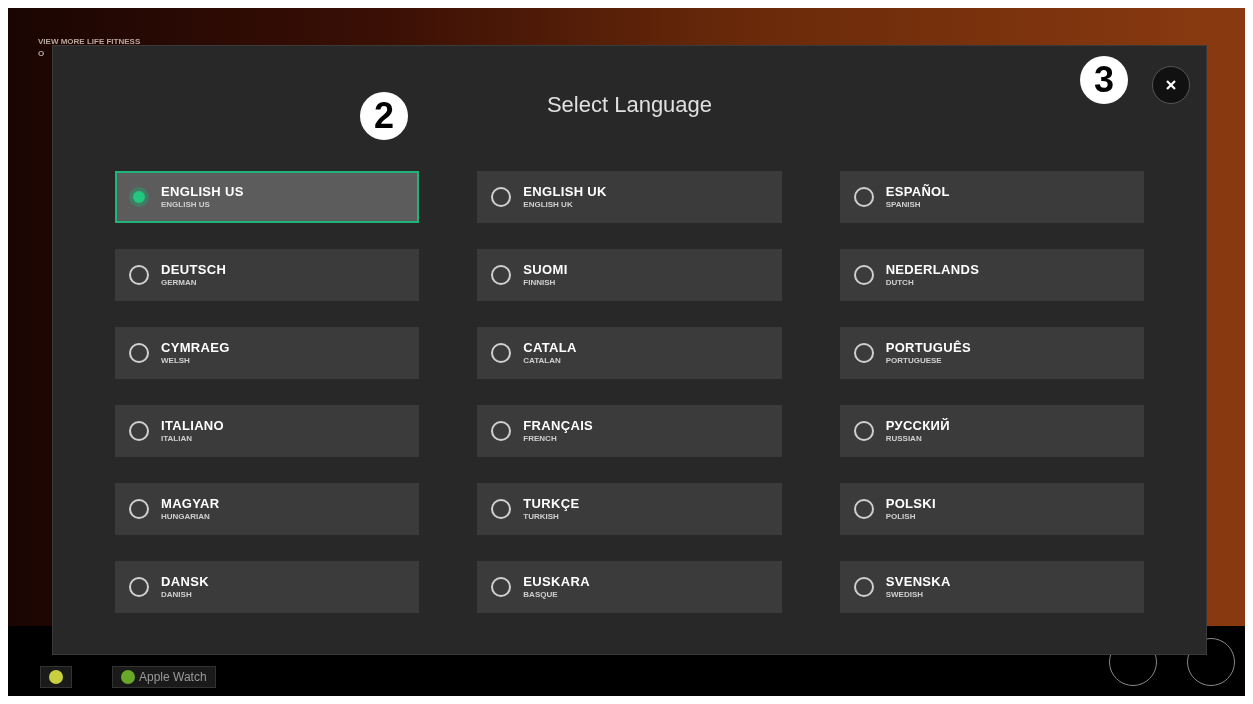 The width and height of the screenshot is (1253, 704). I want to click on language-subtitle: PORTUGUESE, so click(914, 361).